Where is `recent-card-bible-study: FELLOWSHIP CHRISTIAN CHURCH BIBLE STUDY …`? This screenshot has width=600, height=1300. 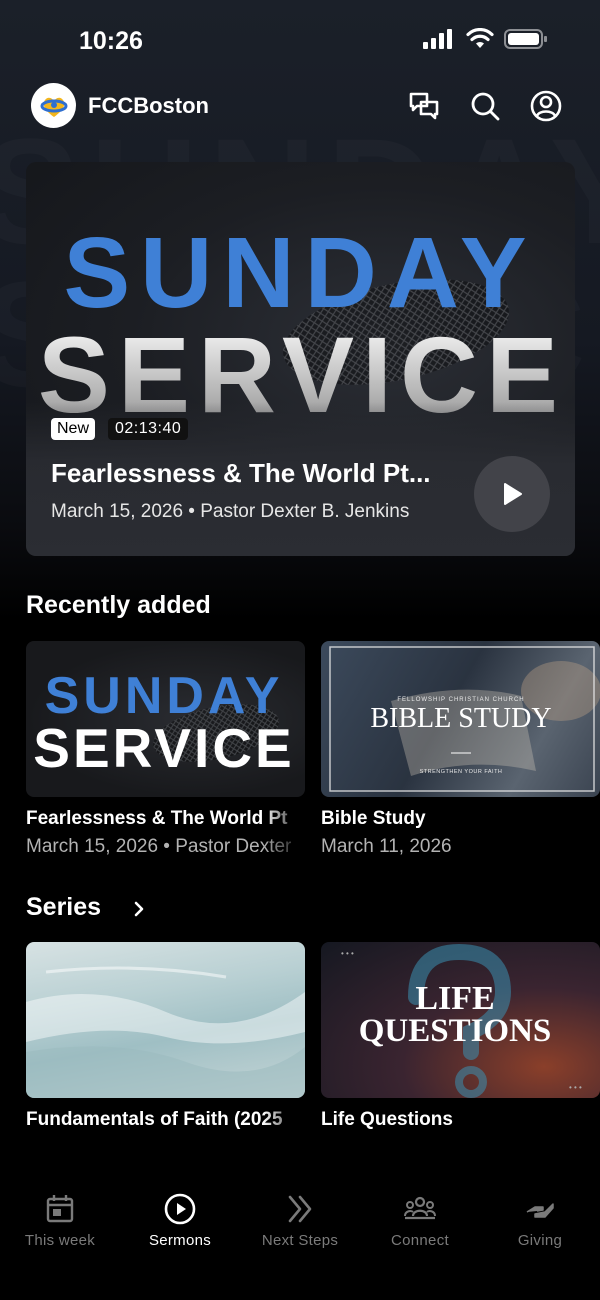
recent-card-bible-study: FELLOWSHIP CHRISTIAN CHURCH BIBLE STUDY … is located at coordinates (460, 719).